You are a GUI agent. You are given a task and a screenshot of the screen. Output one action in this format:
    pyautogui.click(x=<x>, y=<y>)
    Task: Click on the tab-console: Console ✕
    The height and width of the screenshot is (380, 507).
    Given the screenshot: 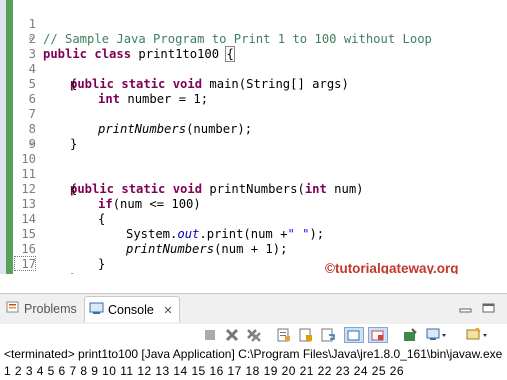 What is the action you would take?
    pyautogui.click(x=132, y=309)
    